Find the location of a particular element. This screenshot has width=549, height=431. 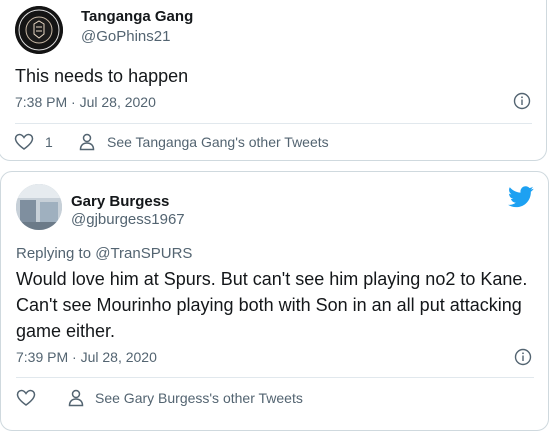

profile-photo is located at coordinates (39, 207).